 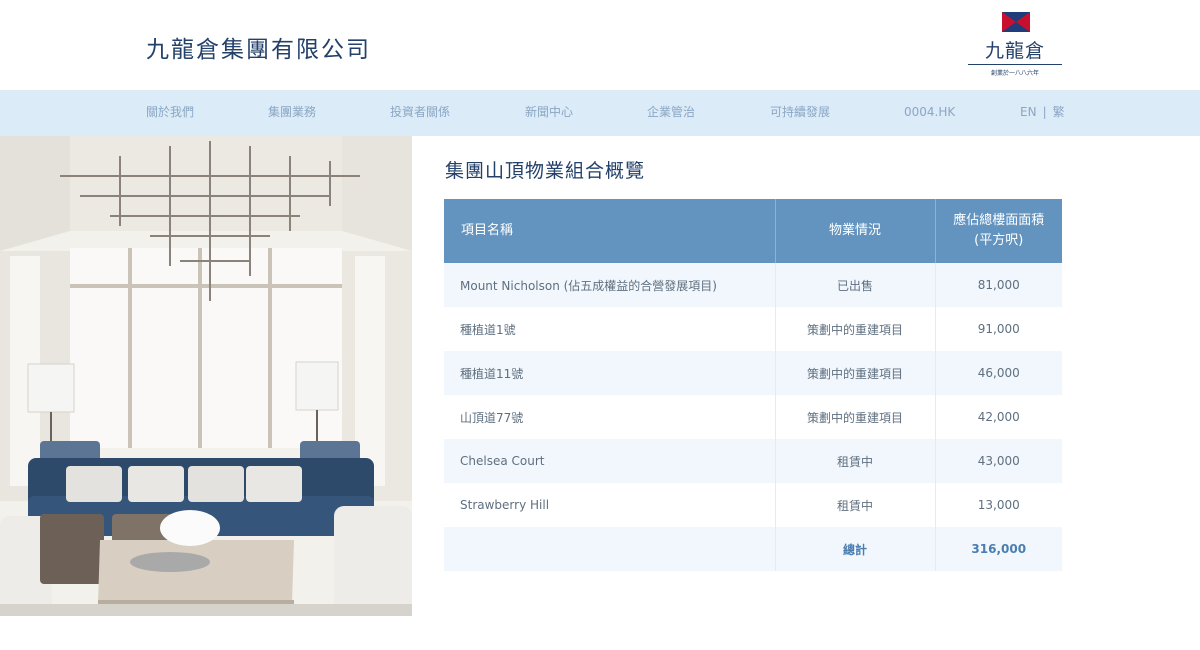 I want to click on nav-item-governance: 企業管治, so click(x=671, y=113).